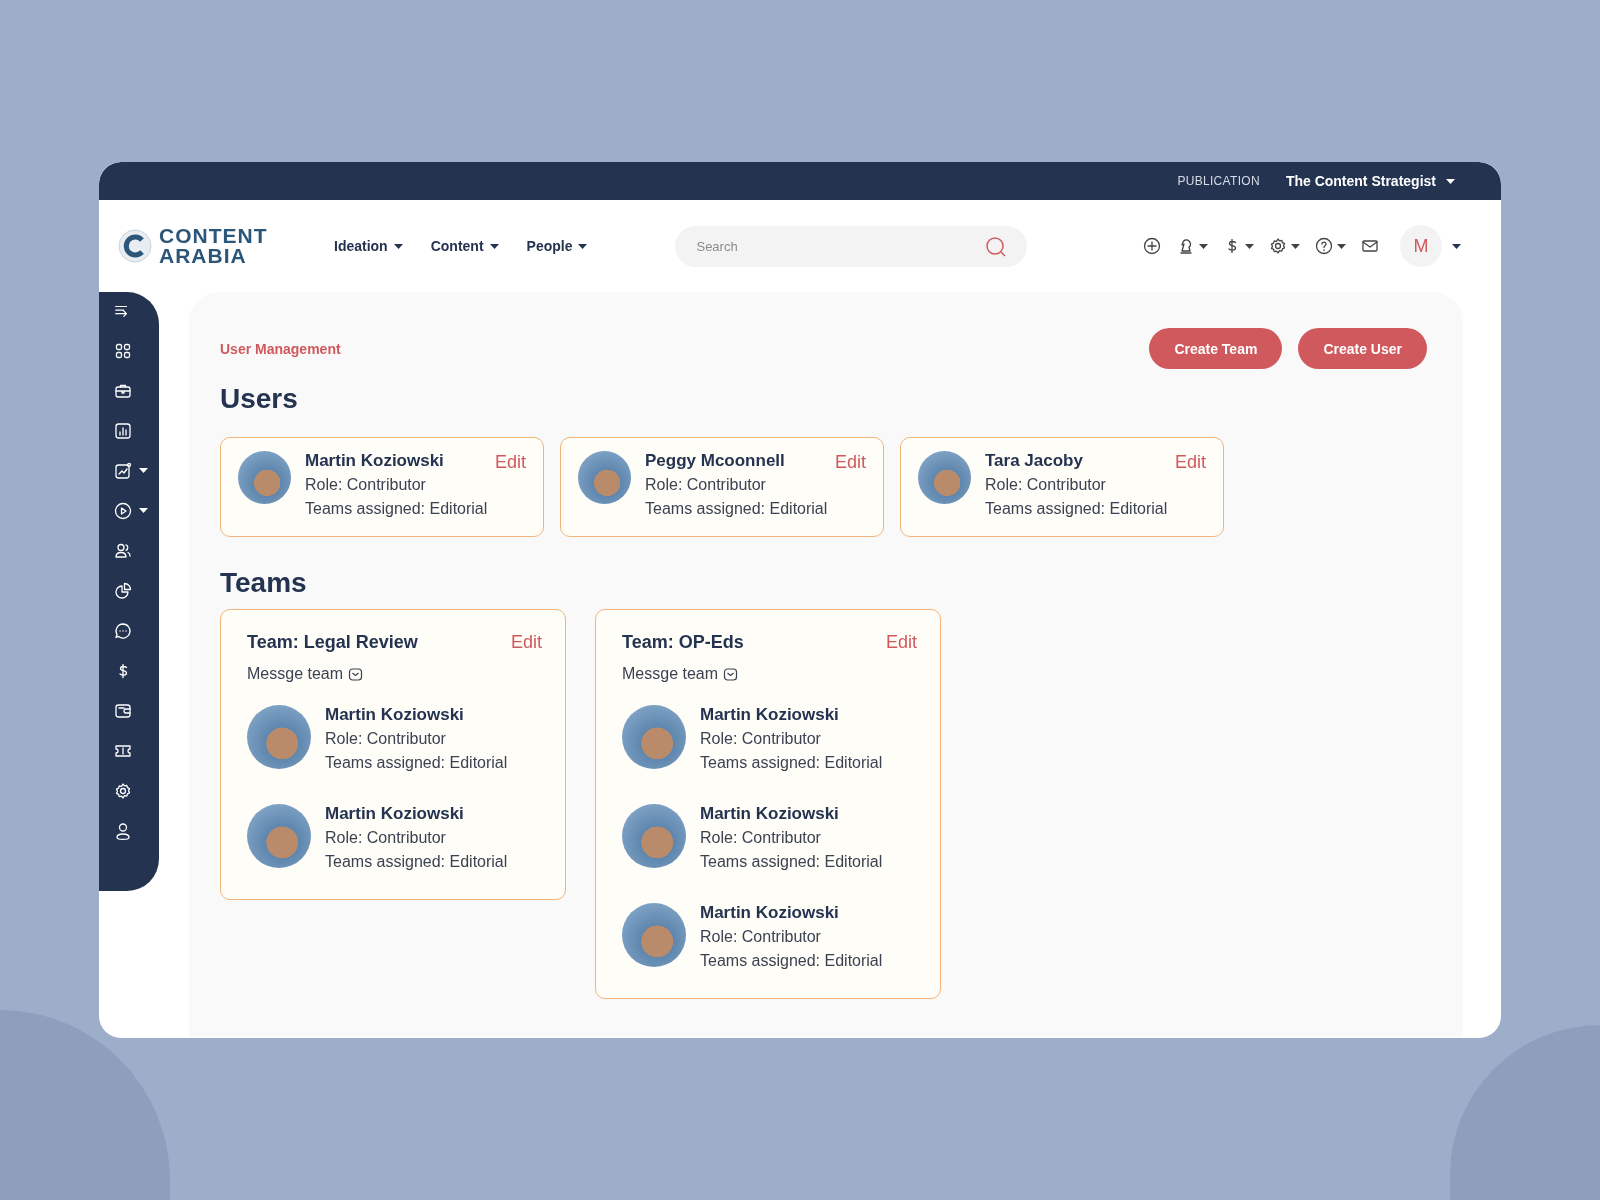 The image size is (1600, 1200). What do you see at coordinates (123, 470) in the screenshot?
I see `trend-chart-icon` at bounding box center [123, 470].